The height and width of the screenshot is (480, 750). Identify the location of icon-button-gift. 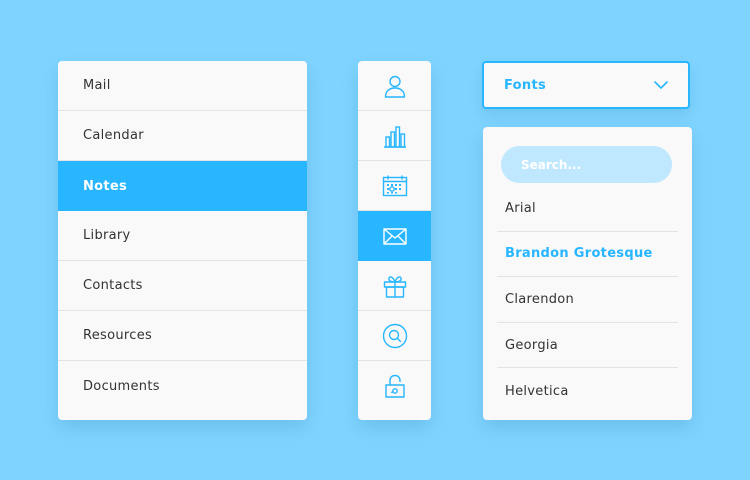
(394, 286).